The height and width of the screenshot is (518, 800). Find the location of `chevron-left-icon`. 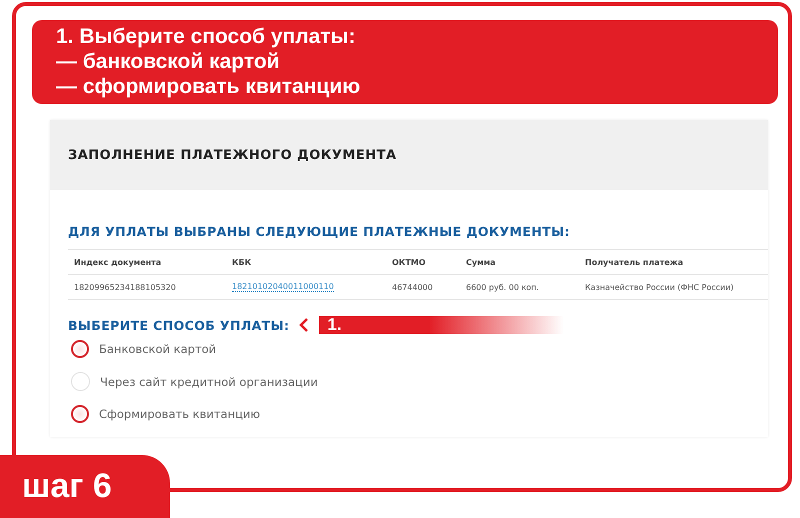

chevron-left-icon is located at coordinates (304, 325).